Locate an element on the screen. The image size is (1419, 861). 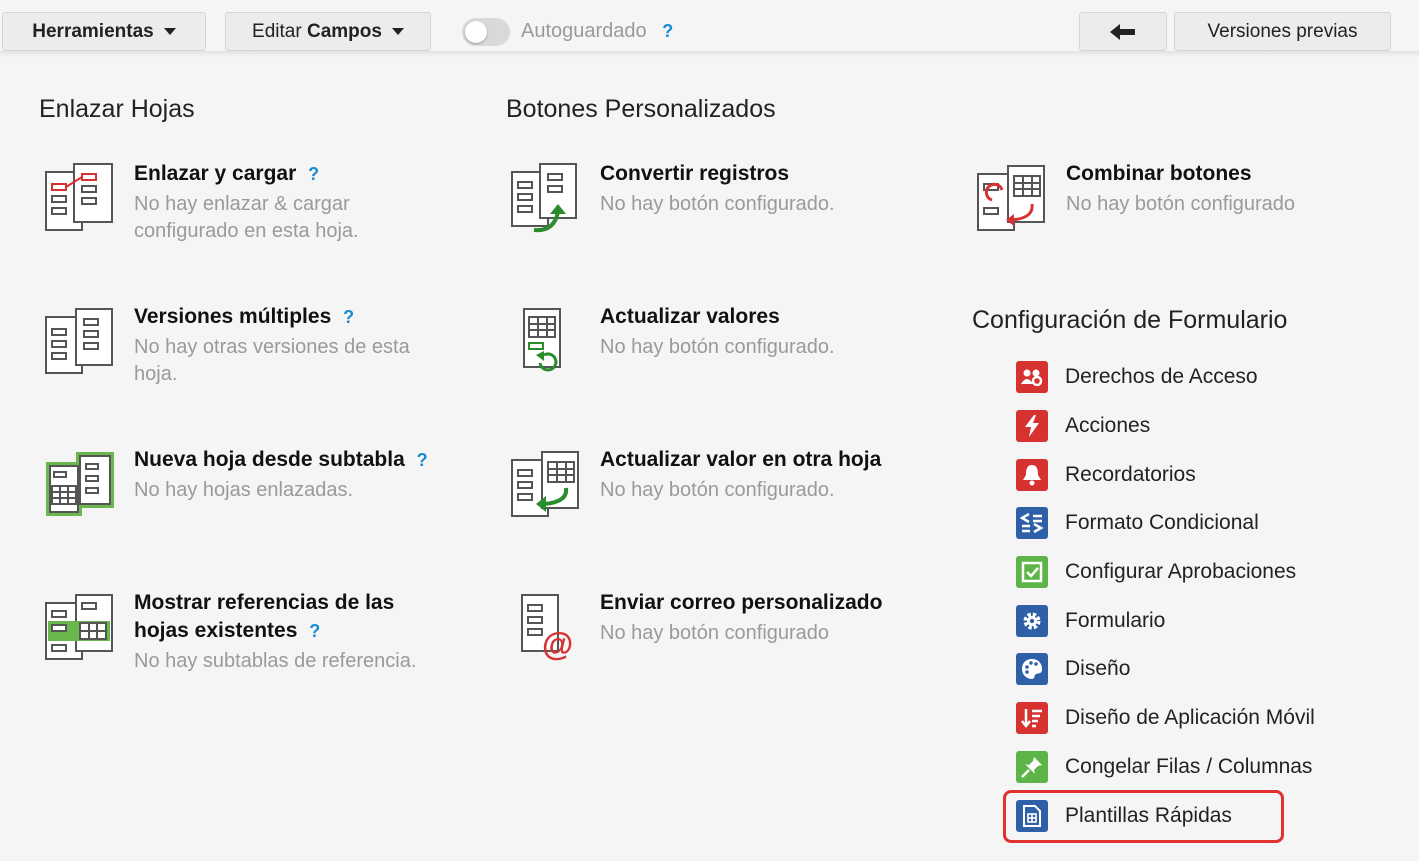
email-sheet-icon: @ is located at coordinates (547, 628).